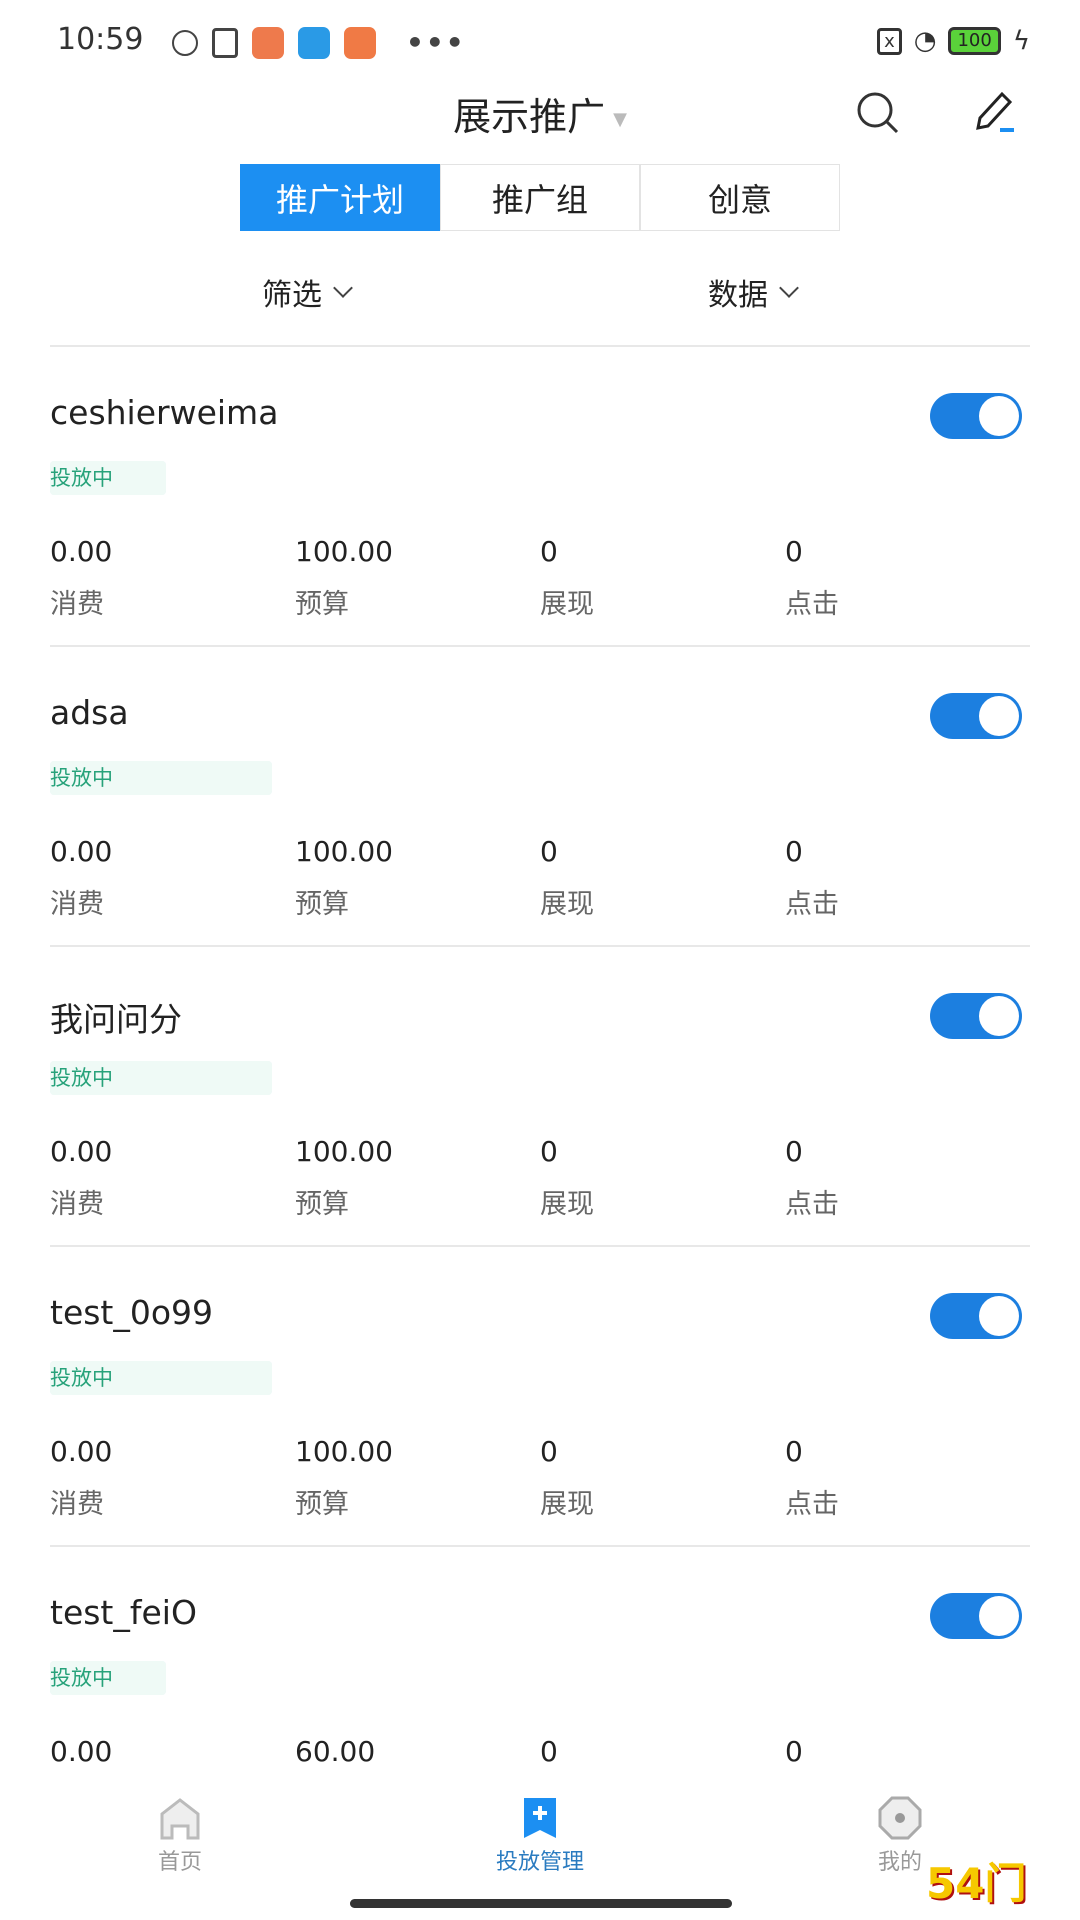 The height and width of the screenshot is (1920, 1080). I want to click on campaign-name: adsa, so click(89, 712).